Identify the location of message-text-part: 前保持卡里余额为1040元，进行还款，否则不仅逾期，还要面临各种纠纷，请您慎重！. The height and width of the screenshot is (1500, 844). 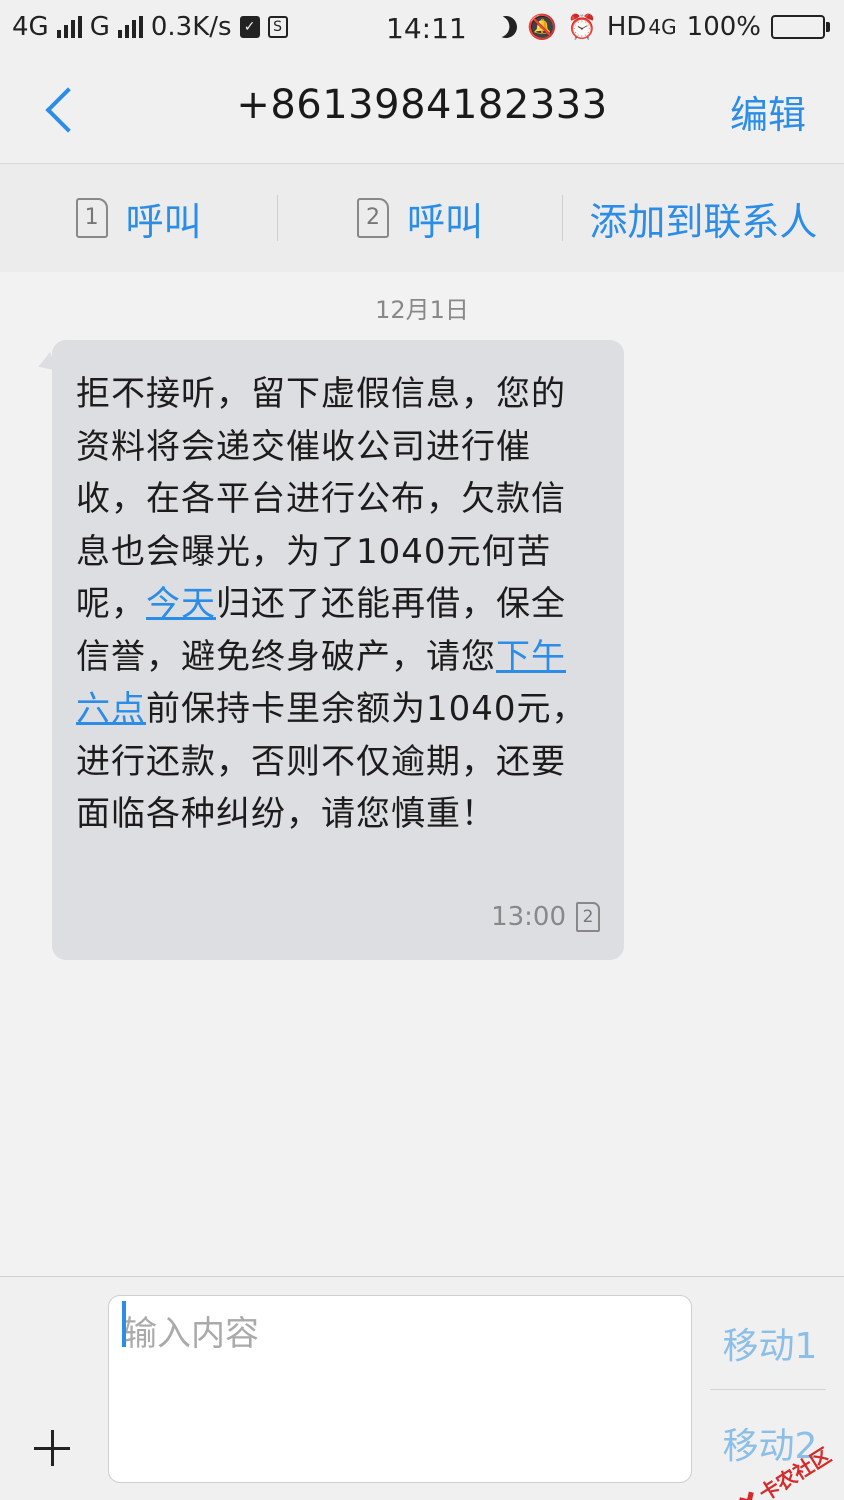
(331, 761).